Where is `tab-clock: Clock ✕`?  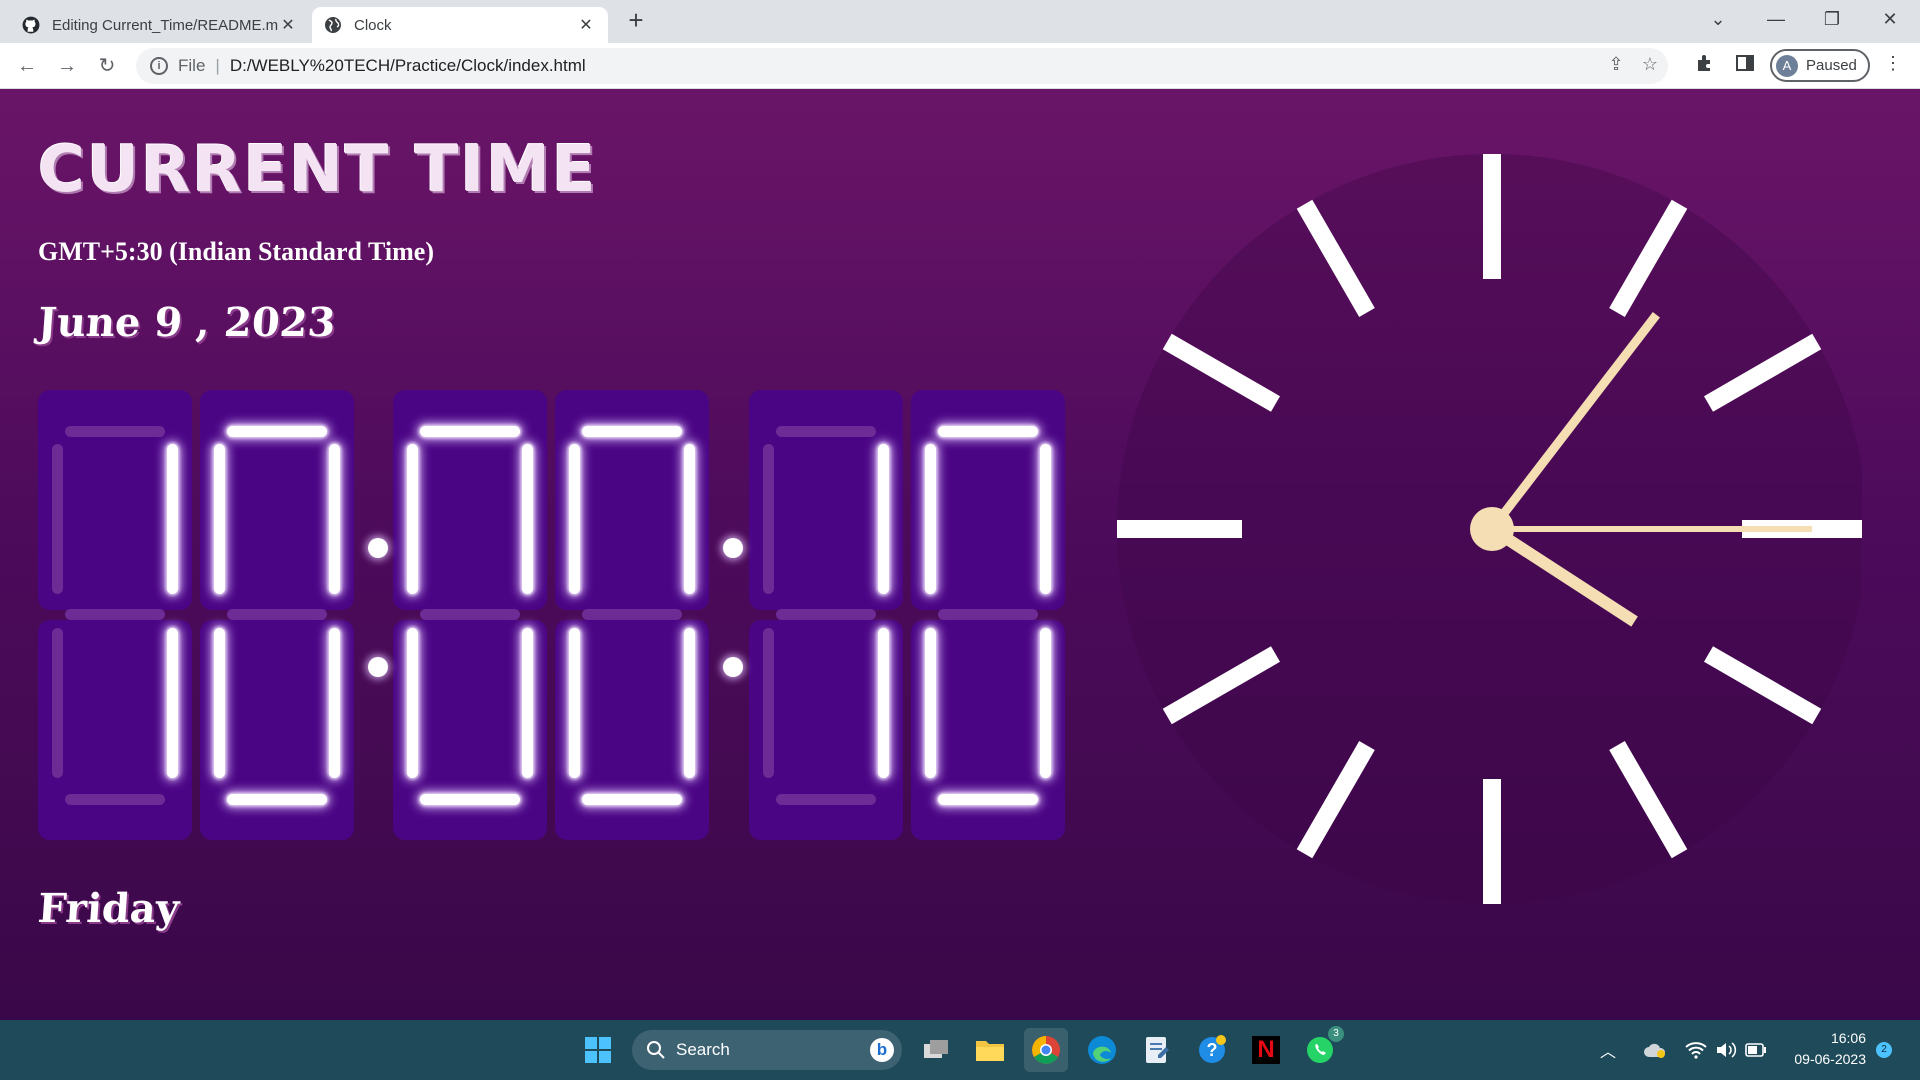
tab-clock: Clock ✕ is located at coordinates (460, 25).